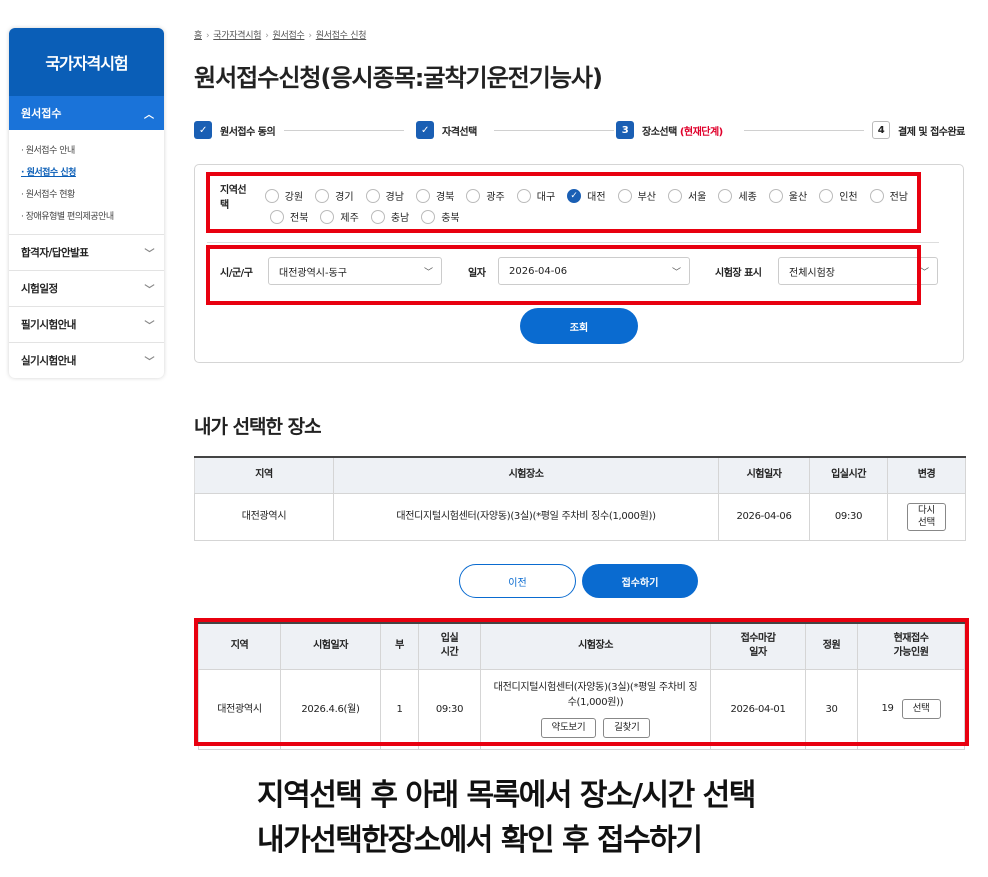  I want to click on breadcrumb: 홈 › 국가자격시험 › 원서접수 › 원서접수 신청, so click(280, 36).